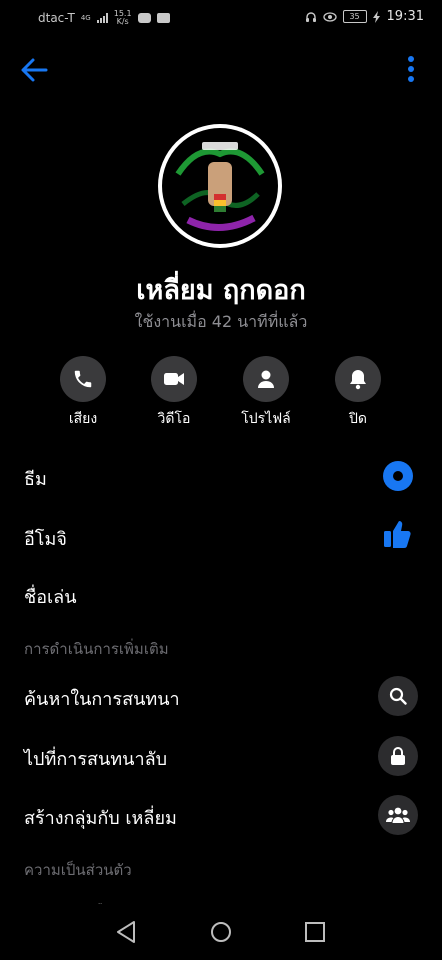 The image size is (442, 960). I want to click on more-vertical-icon, so click(411, 69).